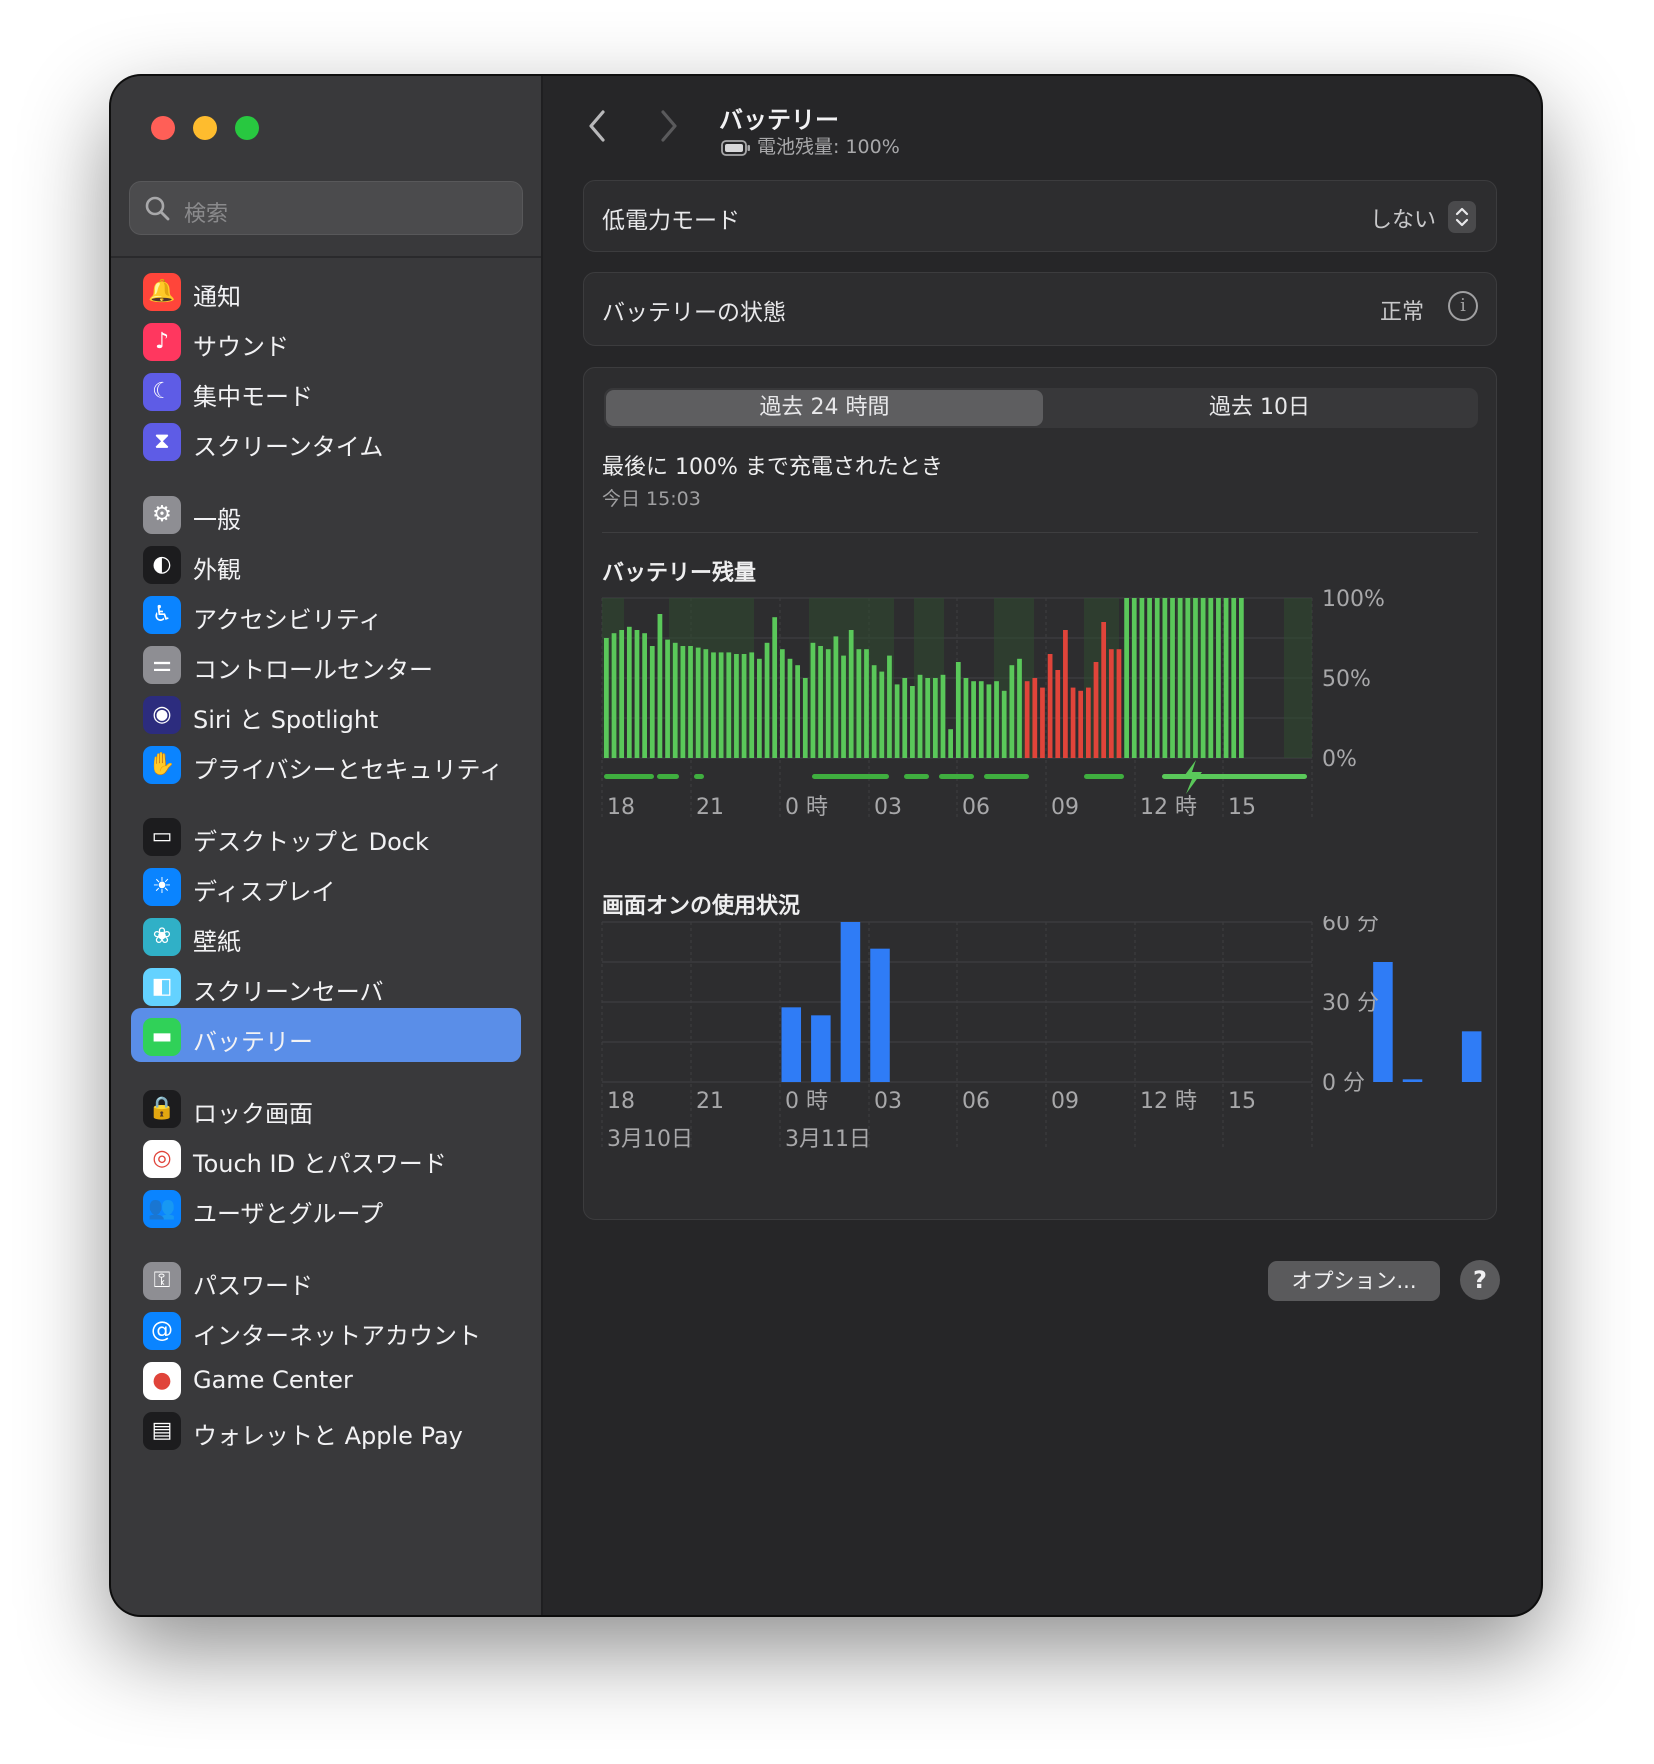  What do you see at coordinates (326, 935) in the screenshot?
I see `sidebar-item: ❀ 壁紙` at bounding box center [326, 935].